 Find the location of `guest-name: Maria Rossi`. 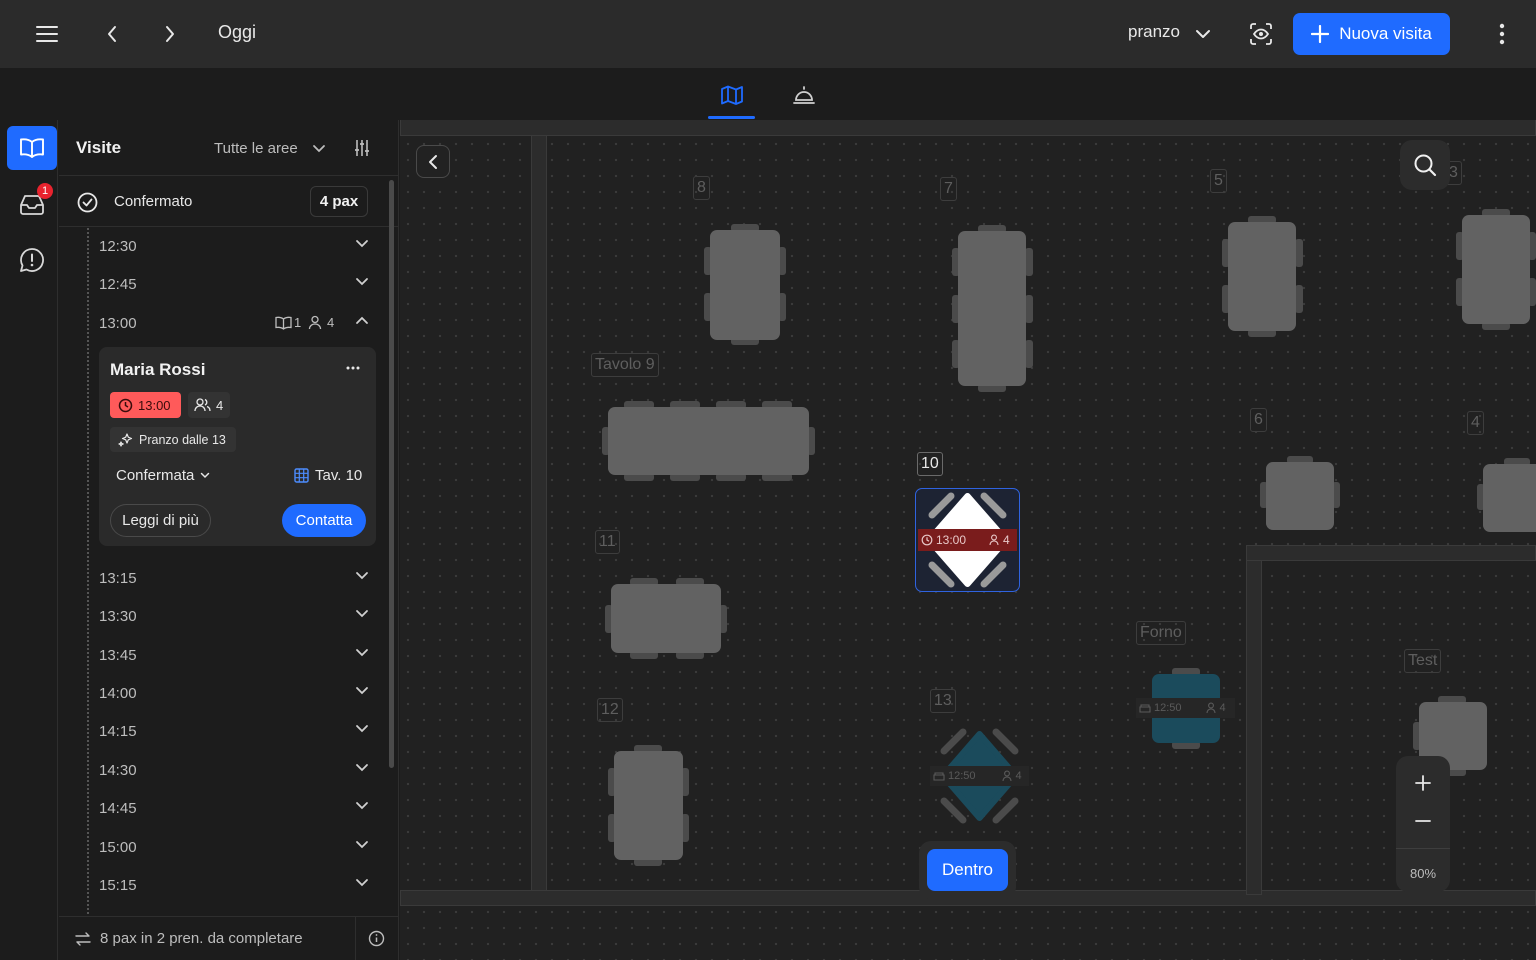

guest-name: Maria Rossi is located at coordinates (158, 369).